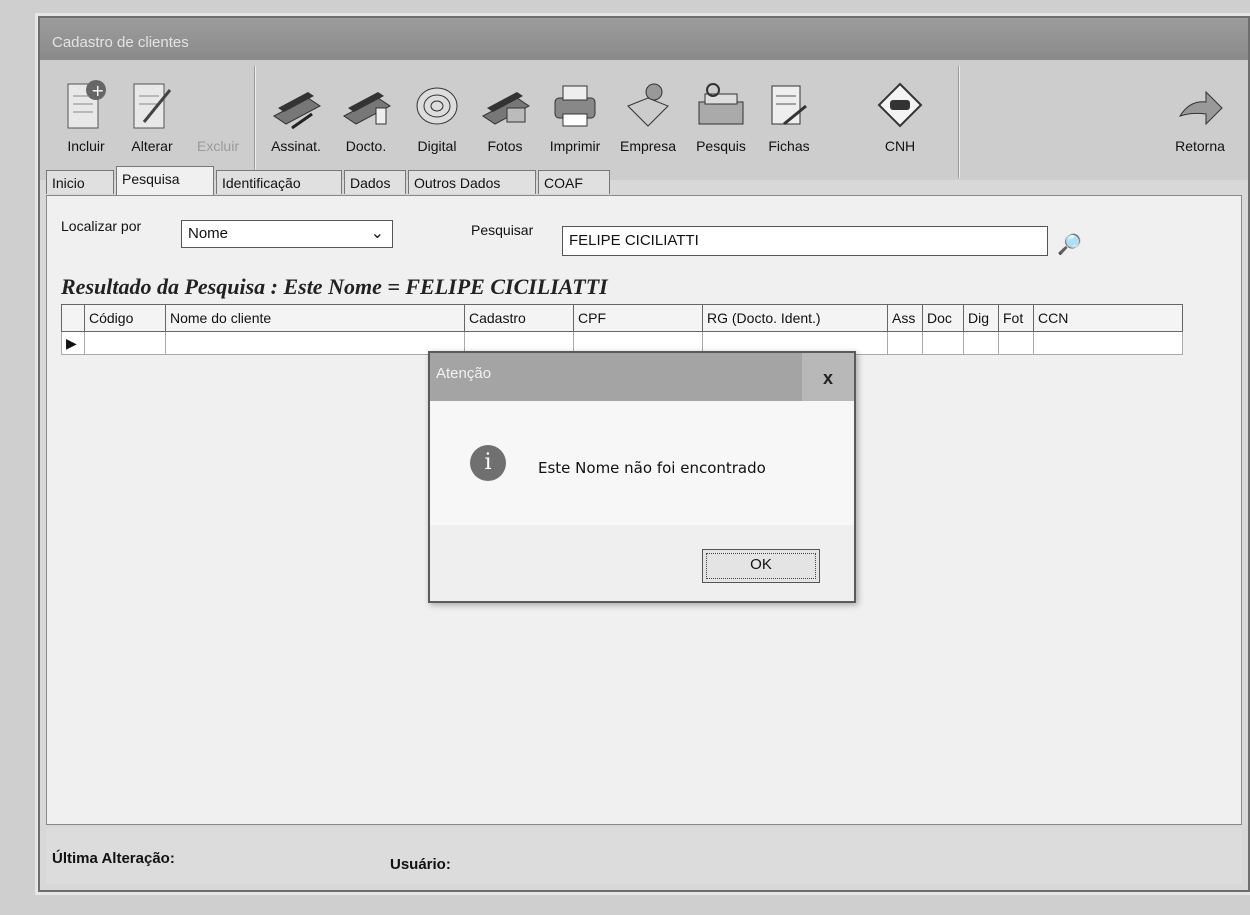 The width and height of the screenshot is (1250, 915). I want to click on cell-nome, so click(315, 343).